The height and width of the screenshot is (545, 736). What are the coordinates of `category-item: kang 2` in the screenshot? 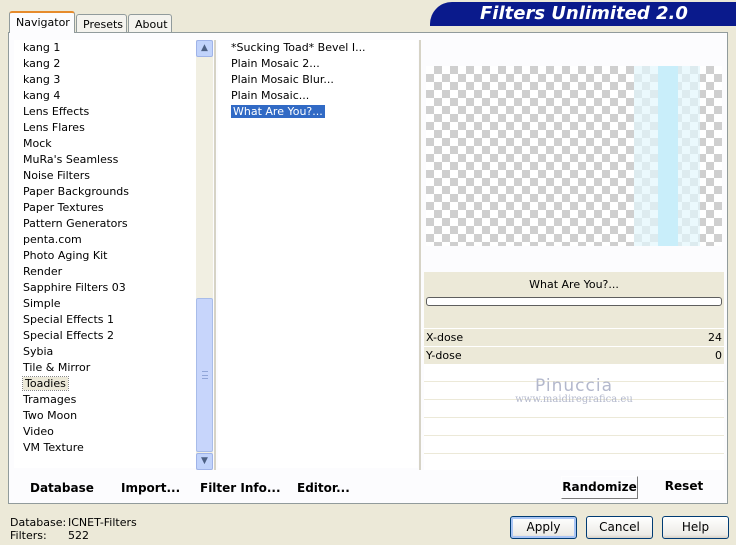 It's located at (105, 64).